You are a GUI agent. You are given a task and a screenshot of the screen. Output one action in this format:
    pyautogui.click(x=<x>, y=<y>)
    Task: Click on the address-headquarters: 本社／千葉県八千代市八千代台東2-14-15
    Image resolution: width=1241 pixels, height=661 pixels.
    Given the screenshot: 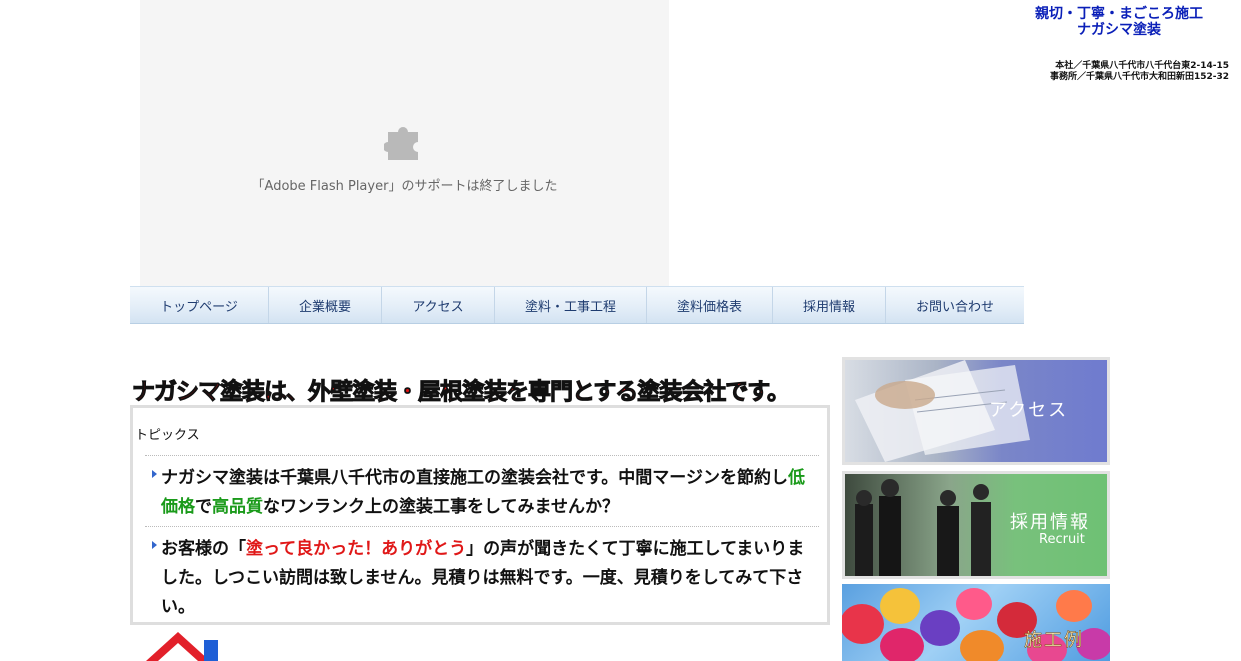 What is the action you would take?
    pyautogui.click(x=1142, y=66)
    